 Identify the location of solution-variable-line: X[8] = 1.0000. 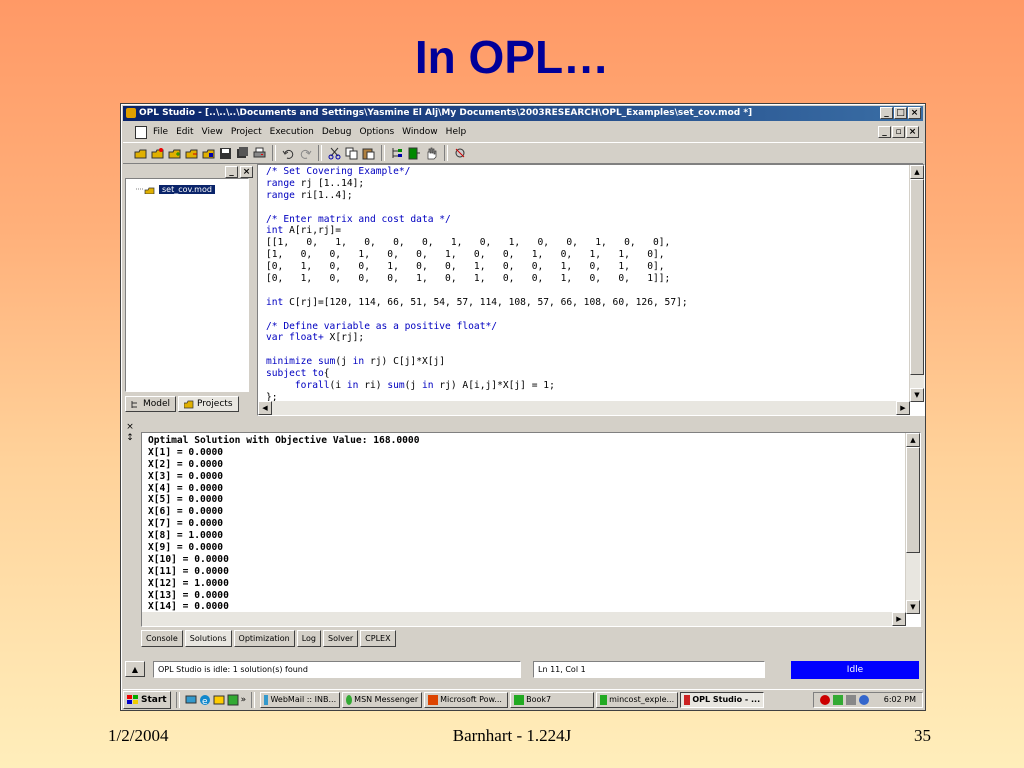
(186, 536).